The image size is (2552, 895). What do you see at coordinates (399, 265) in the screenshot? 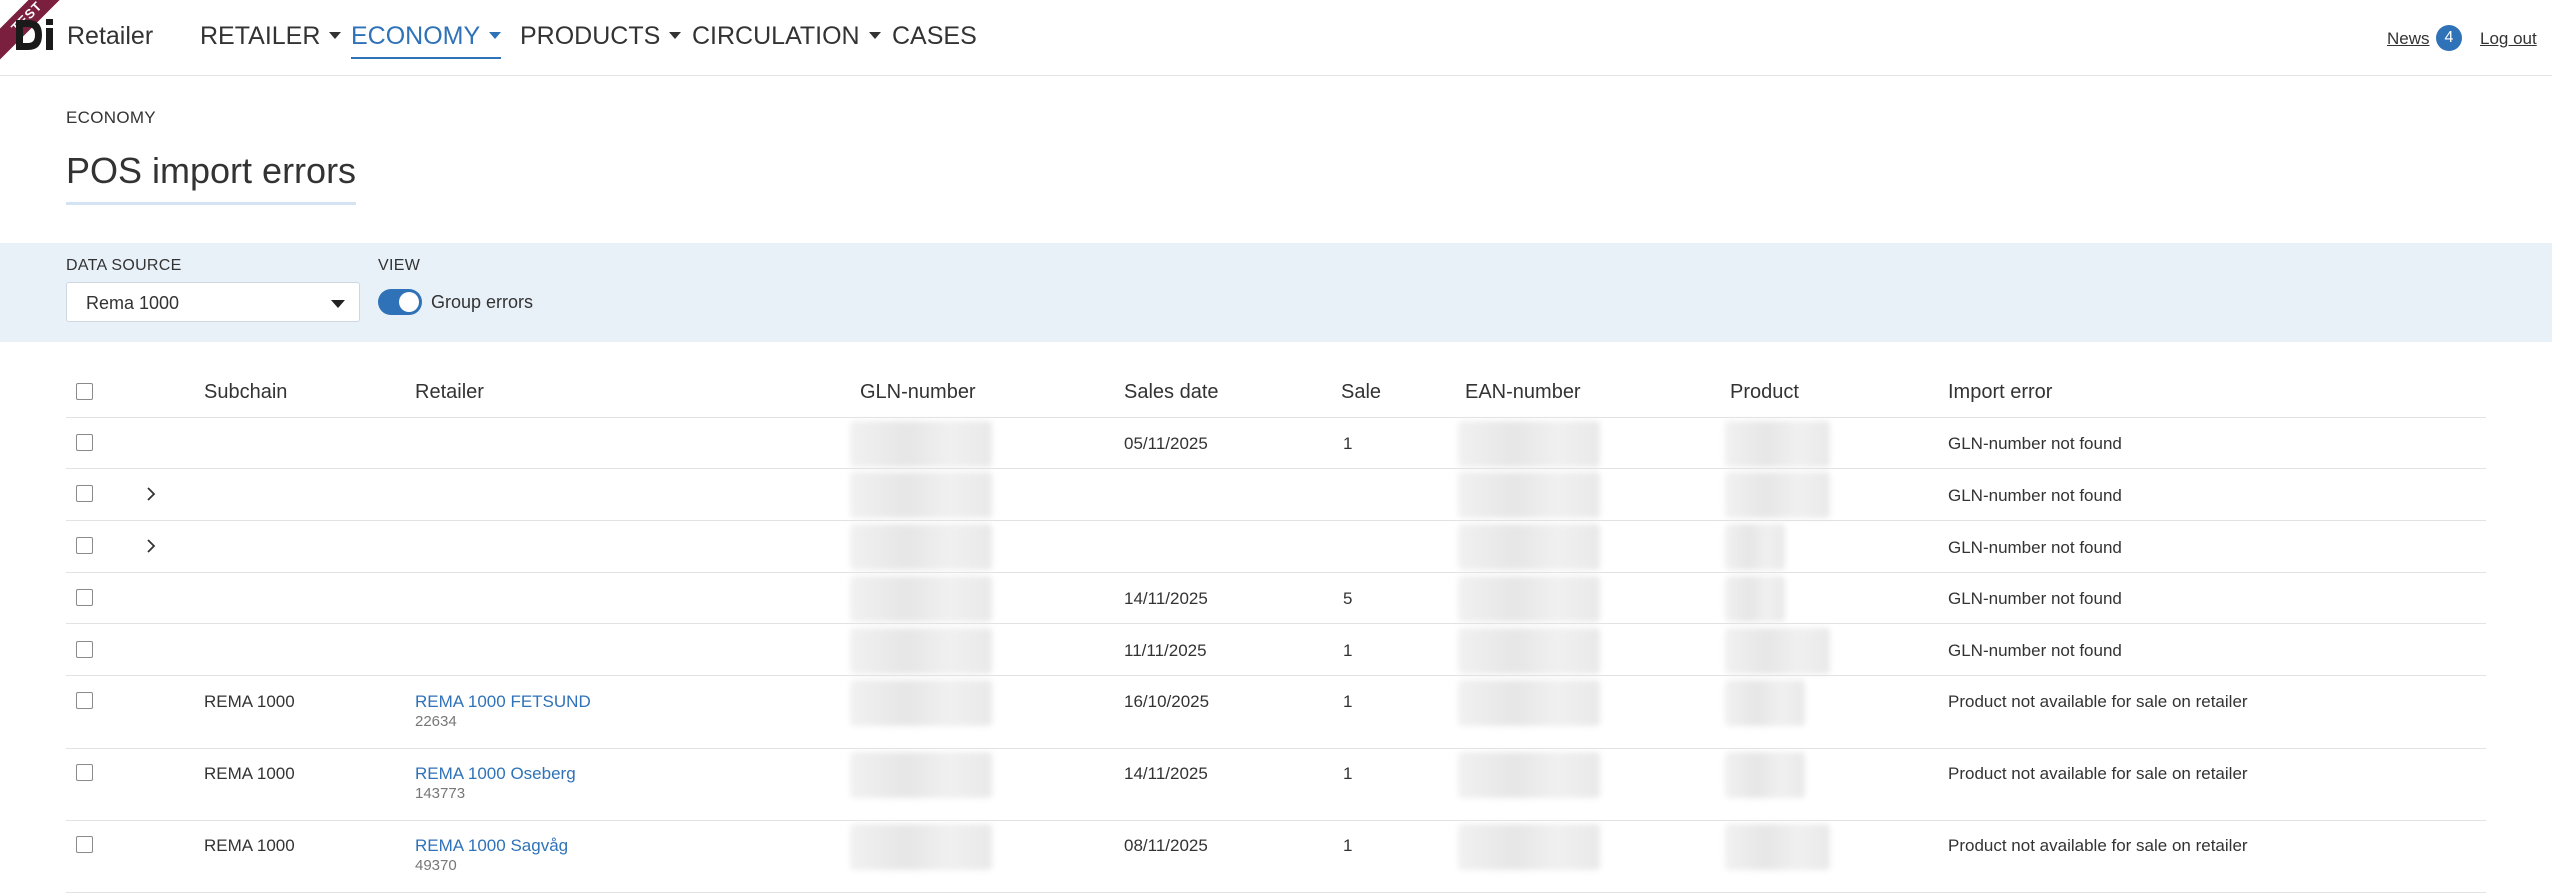
I see `view-label: VIEW` at bounding box center [399, 265].